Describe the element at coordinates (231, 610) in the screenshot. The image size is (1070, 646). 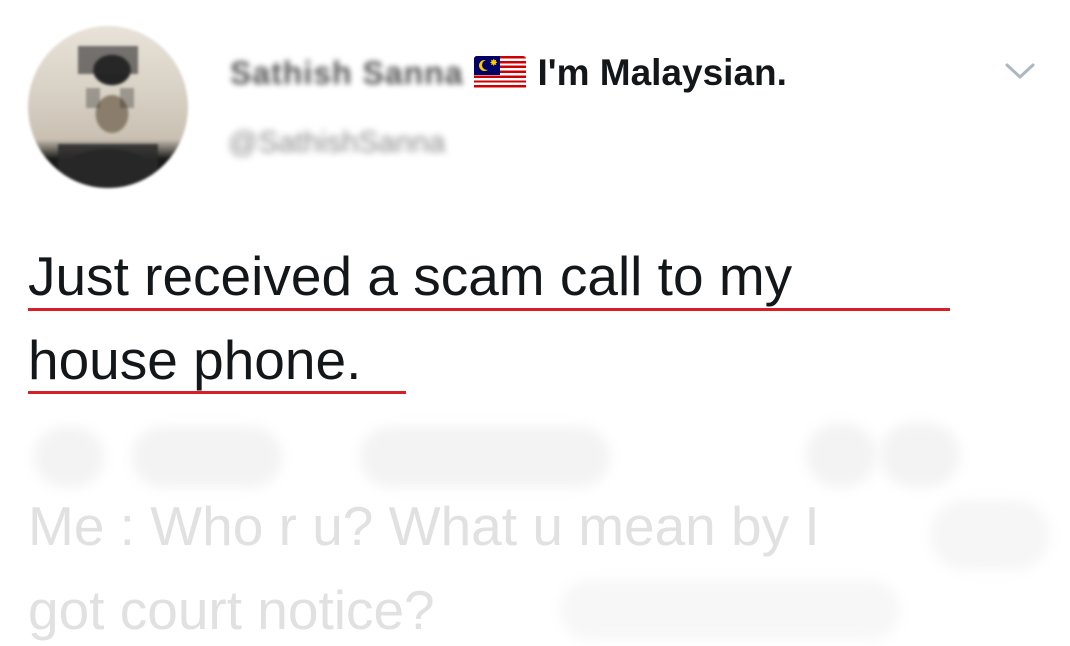
I see `faded-text-line-2: got court notice?` at that location.